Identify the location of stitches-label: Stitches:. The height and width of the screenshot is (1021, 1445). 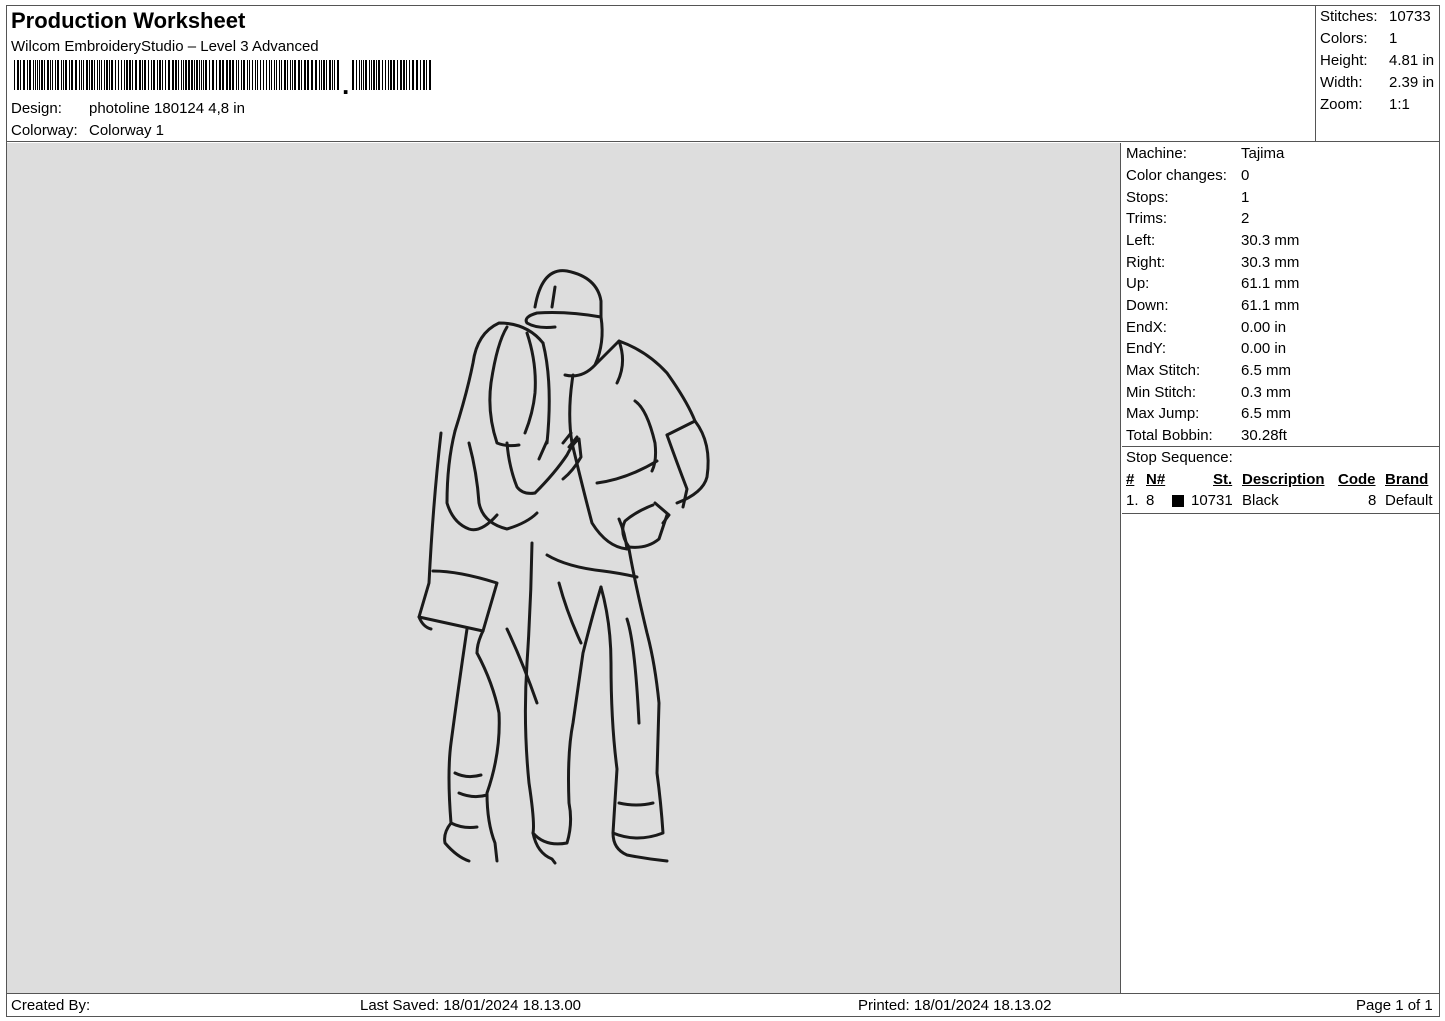
(1349, 16).